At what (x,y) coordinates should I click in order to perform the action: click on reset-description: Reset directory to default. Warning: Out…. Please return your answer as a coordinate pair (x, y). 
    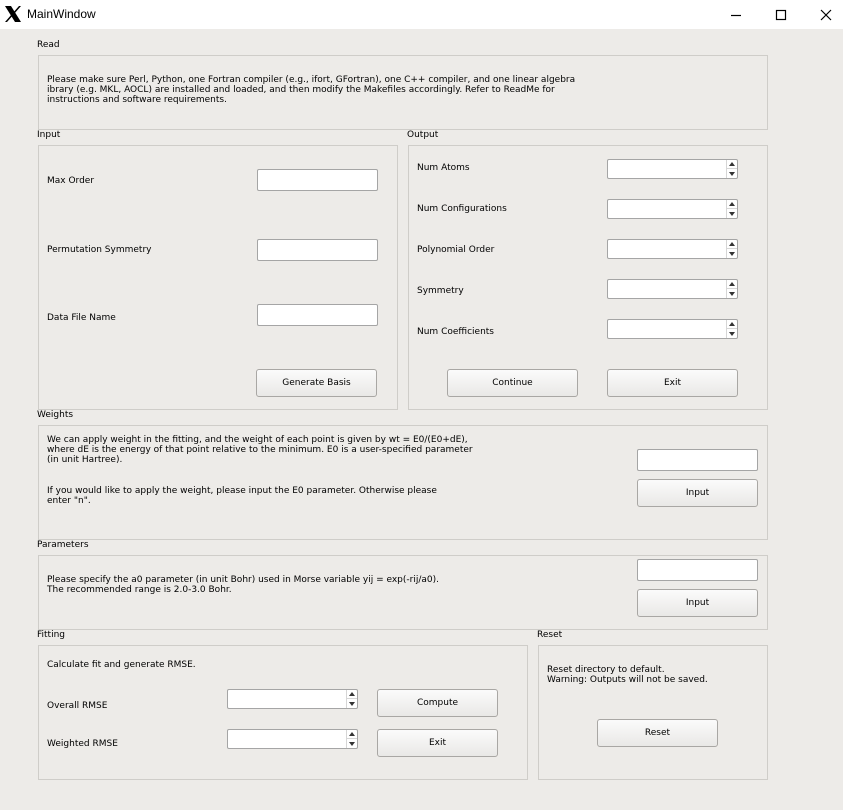
    Looking at the image, I should click on (627, 675).